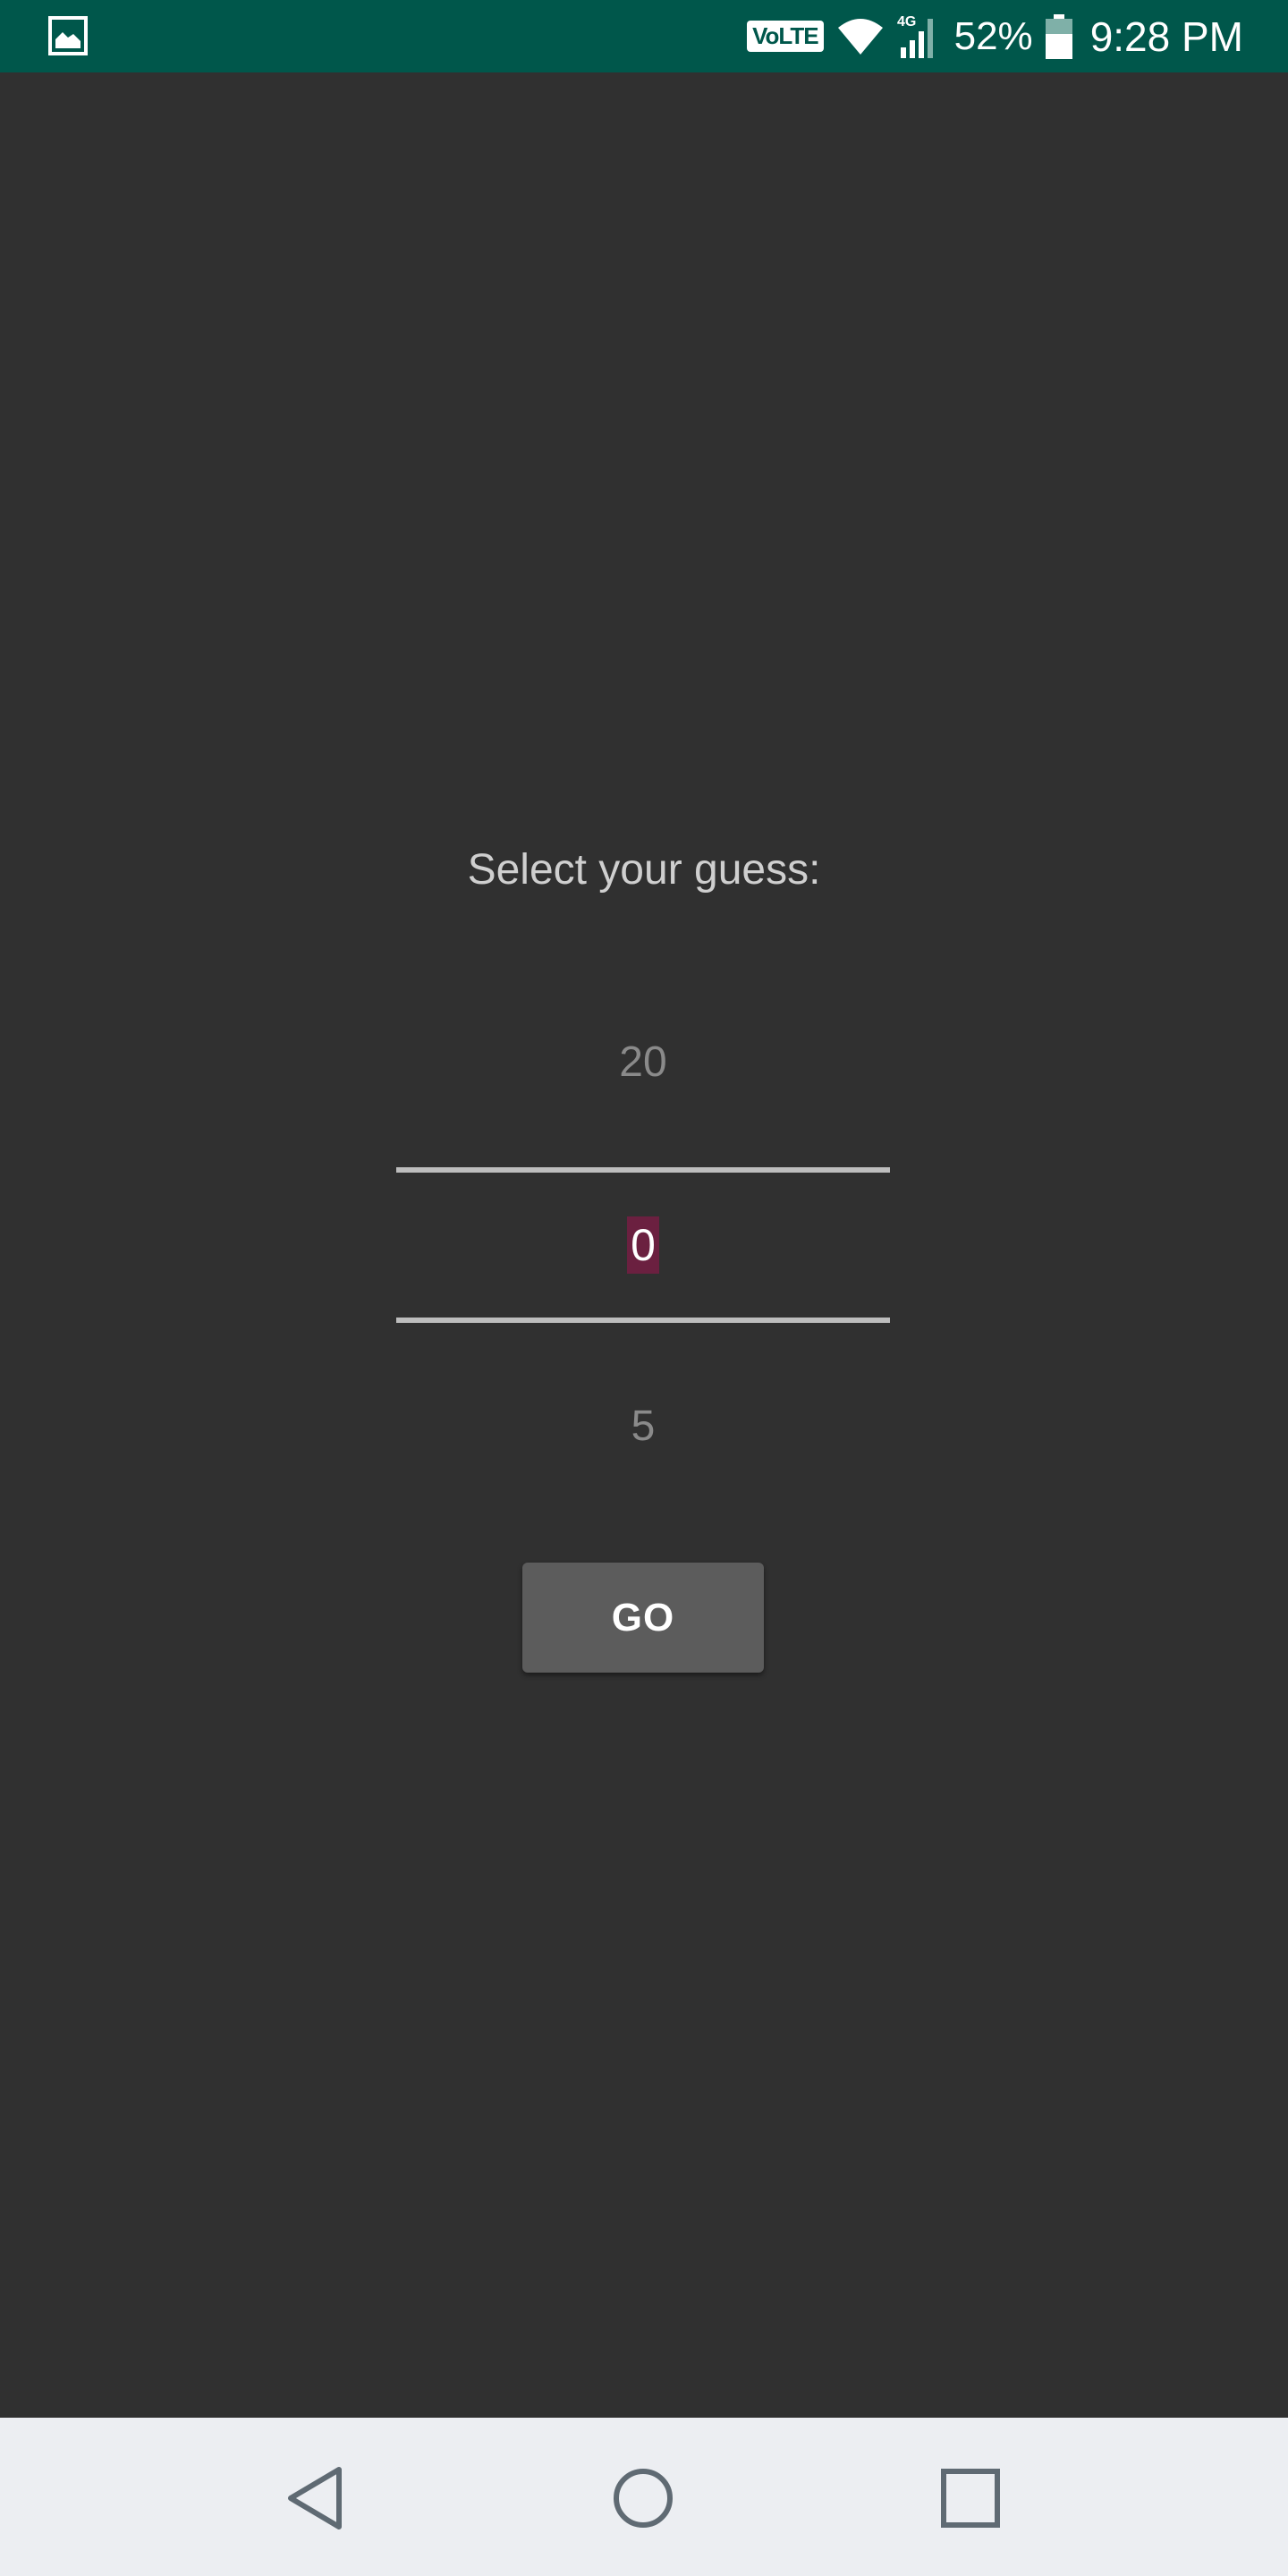 This screenshot has height=2576, width=1288. I want to click on recents-square-icon, so click(970, 2498).